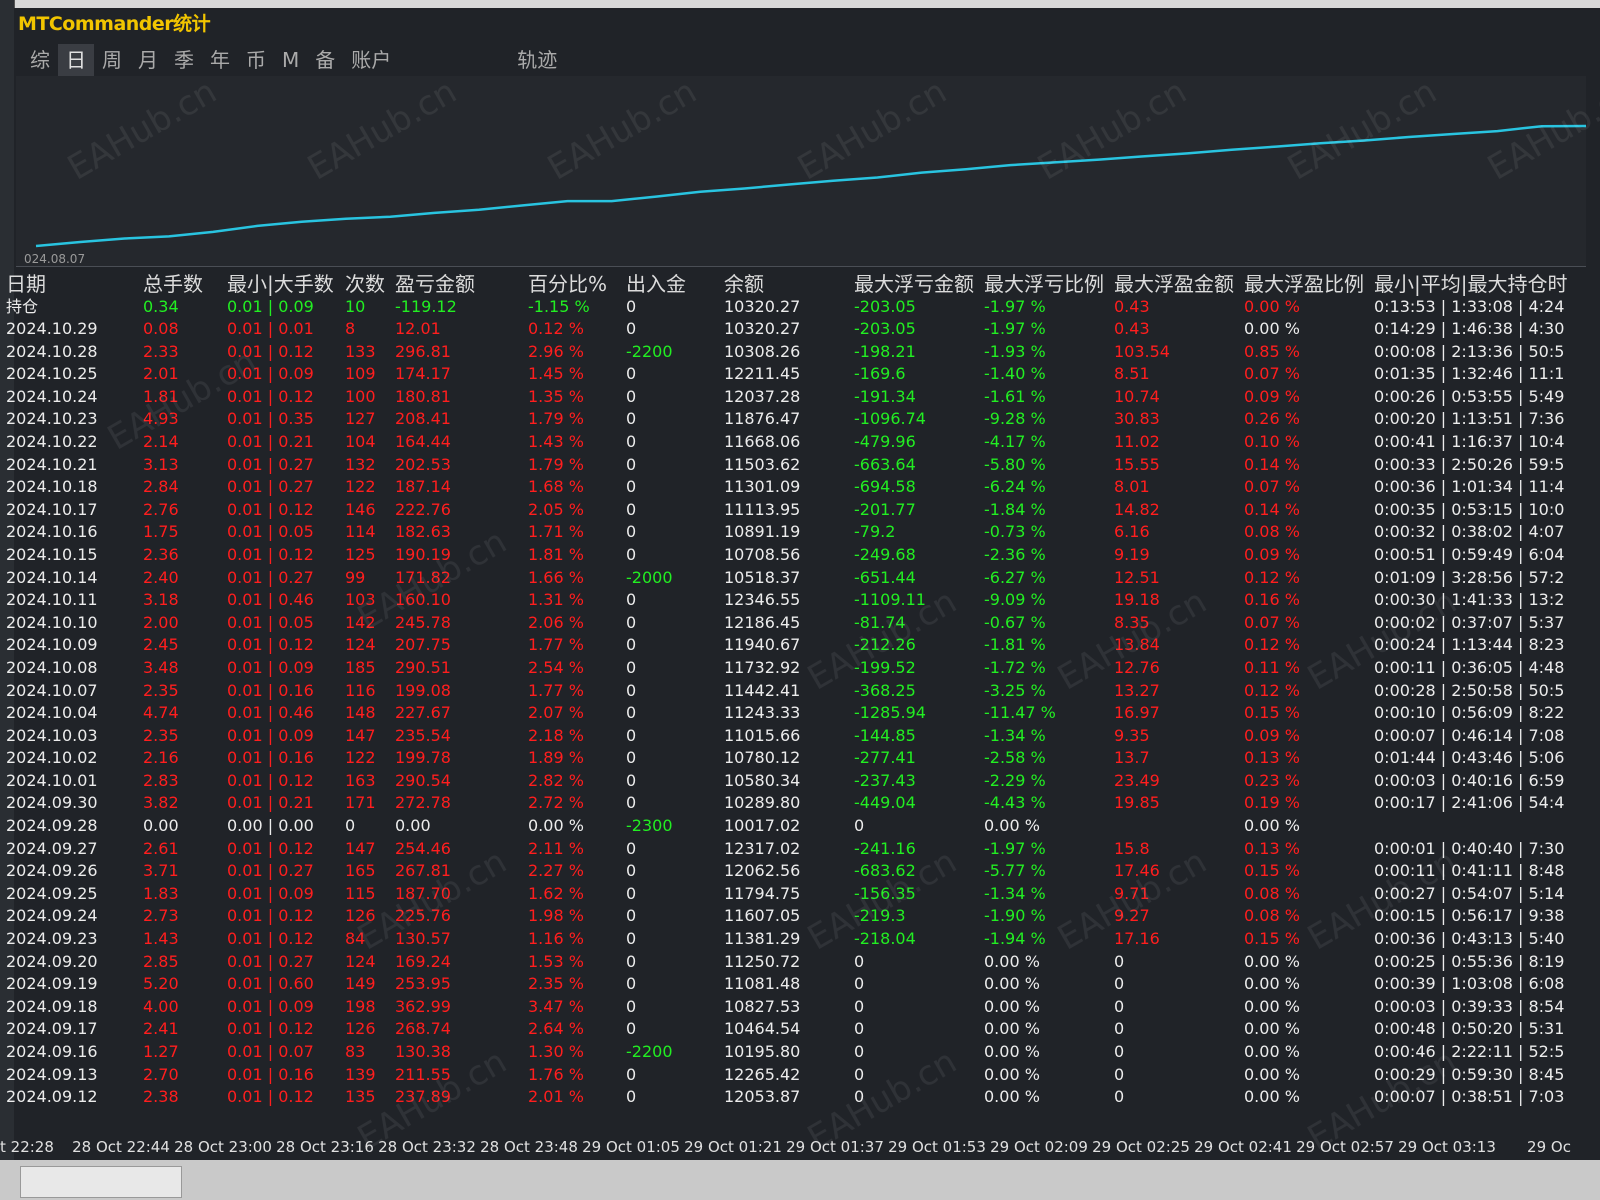  What do you see at coordinates (371, 60) in the screenshot?
I see `tab-9: 账户` at bounding box center [371, 60].